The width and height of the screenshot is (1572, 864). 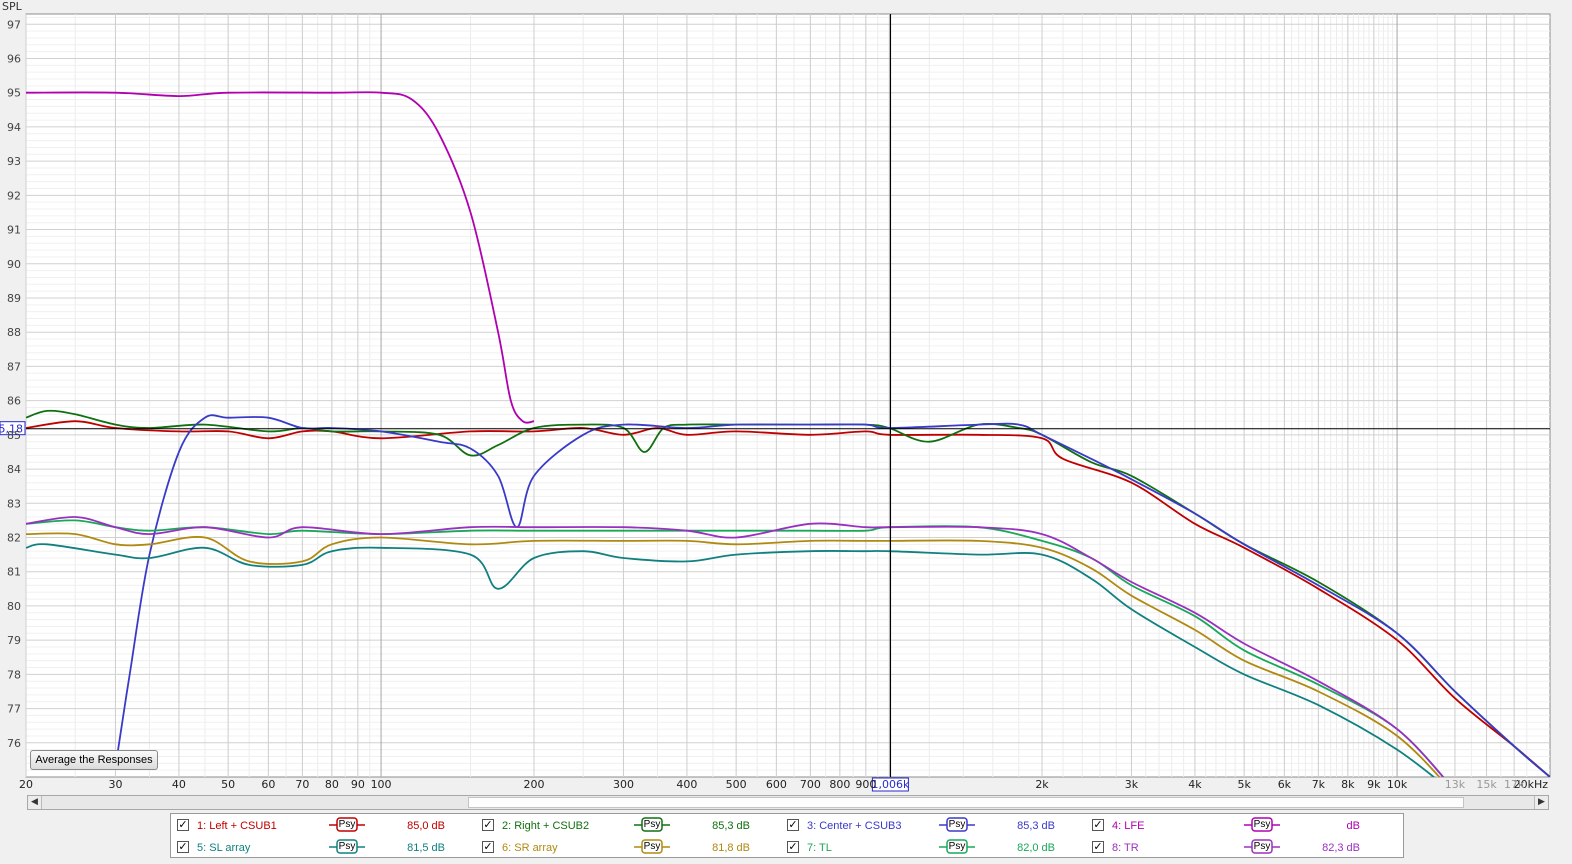 I want to click on legend-item-right-csub2: ✓ 2: Right + CSUB2 Psy 85,3 dB, so click(x=628, y=826).